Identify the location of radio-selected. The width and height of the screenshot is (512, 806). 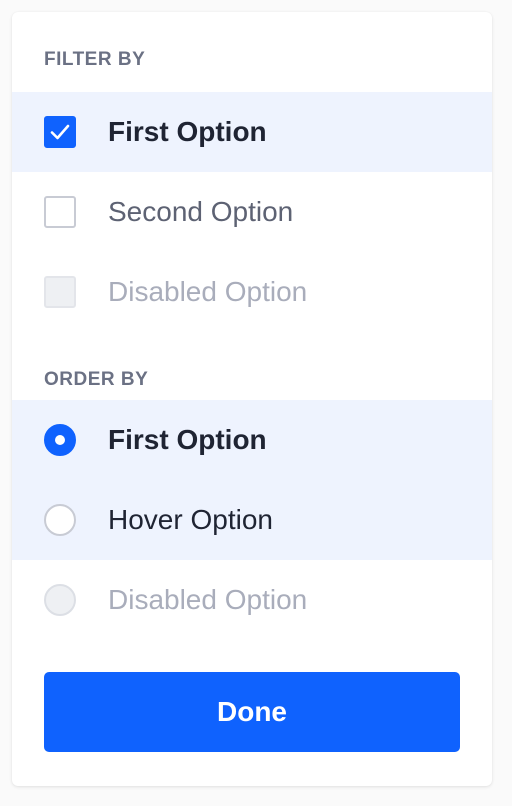
(60, 440).